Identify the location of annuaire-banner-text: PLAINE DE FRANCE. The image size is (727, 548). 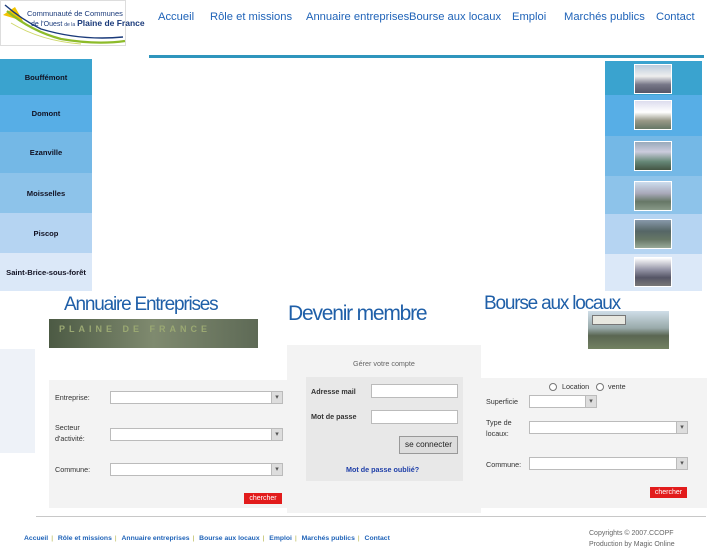
(135, 329).